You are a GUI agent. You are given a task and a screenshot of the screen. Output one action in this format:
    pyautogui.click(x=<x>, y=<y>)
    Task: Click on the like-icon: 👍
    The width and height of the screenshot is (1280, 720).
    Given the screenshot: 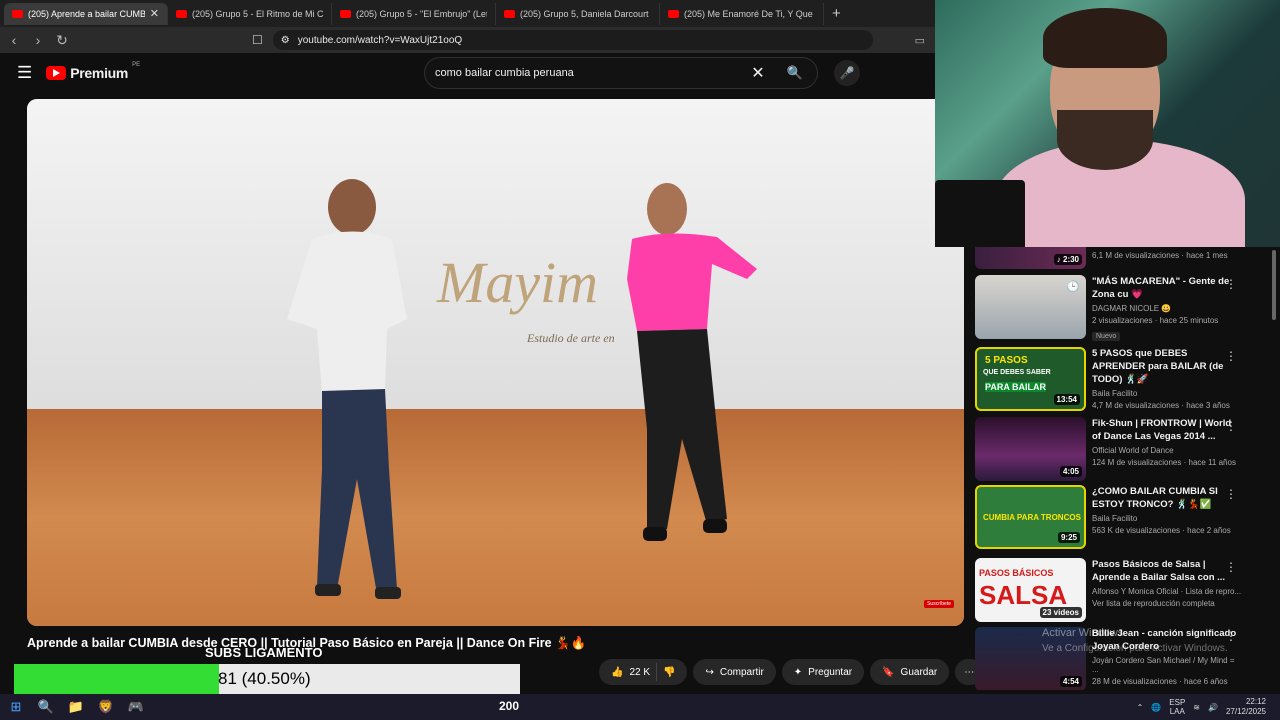 What is the action you would take?
    pyautogui.click(x=617, y=672)
    